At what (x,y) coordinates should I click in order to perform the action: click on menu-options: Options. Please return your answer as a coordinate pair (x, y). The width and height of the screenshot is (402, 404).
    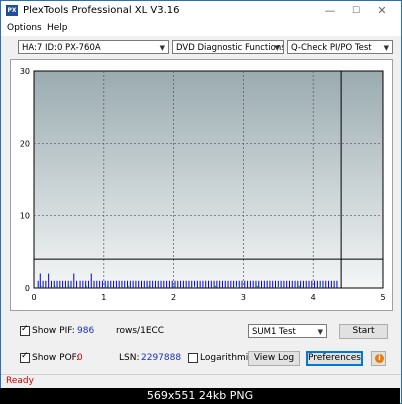
    Looking at the image, I should click on (24, 28).